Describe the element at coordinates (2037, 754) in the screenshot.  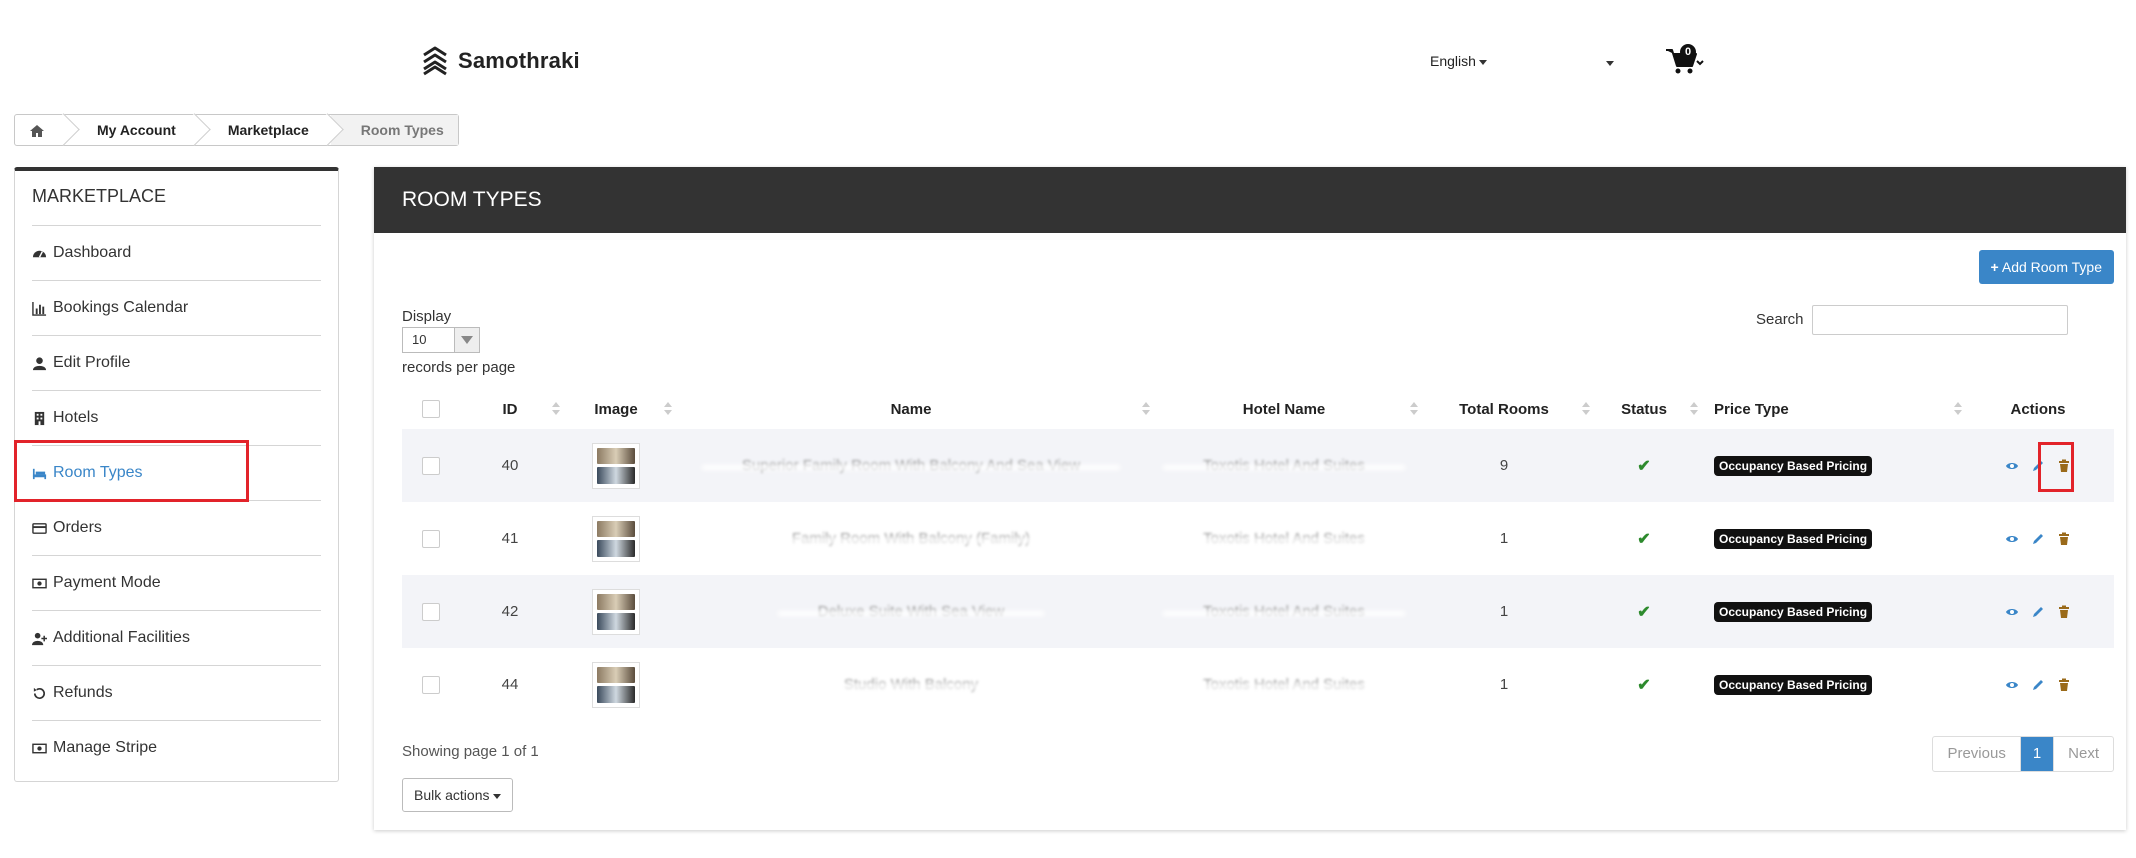
I see `page-1-button: 1` at that location.